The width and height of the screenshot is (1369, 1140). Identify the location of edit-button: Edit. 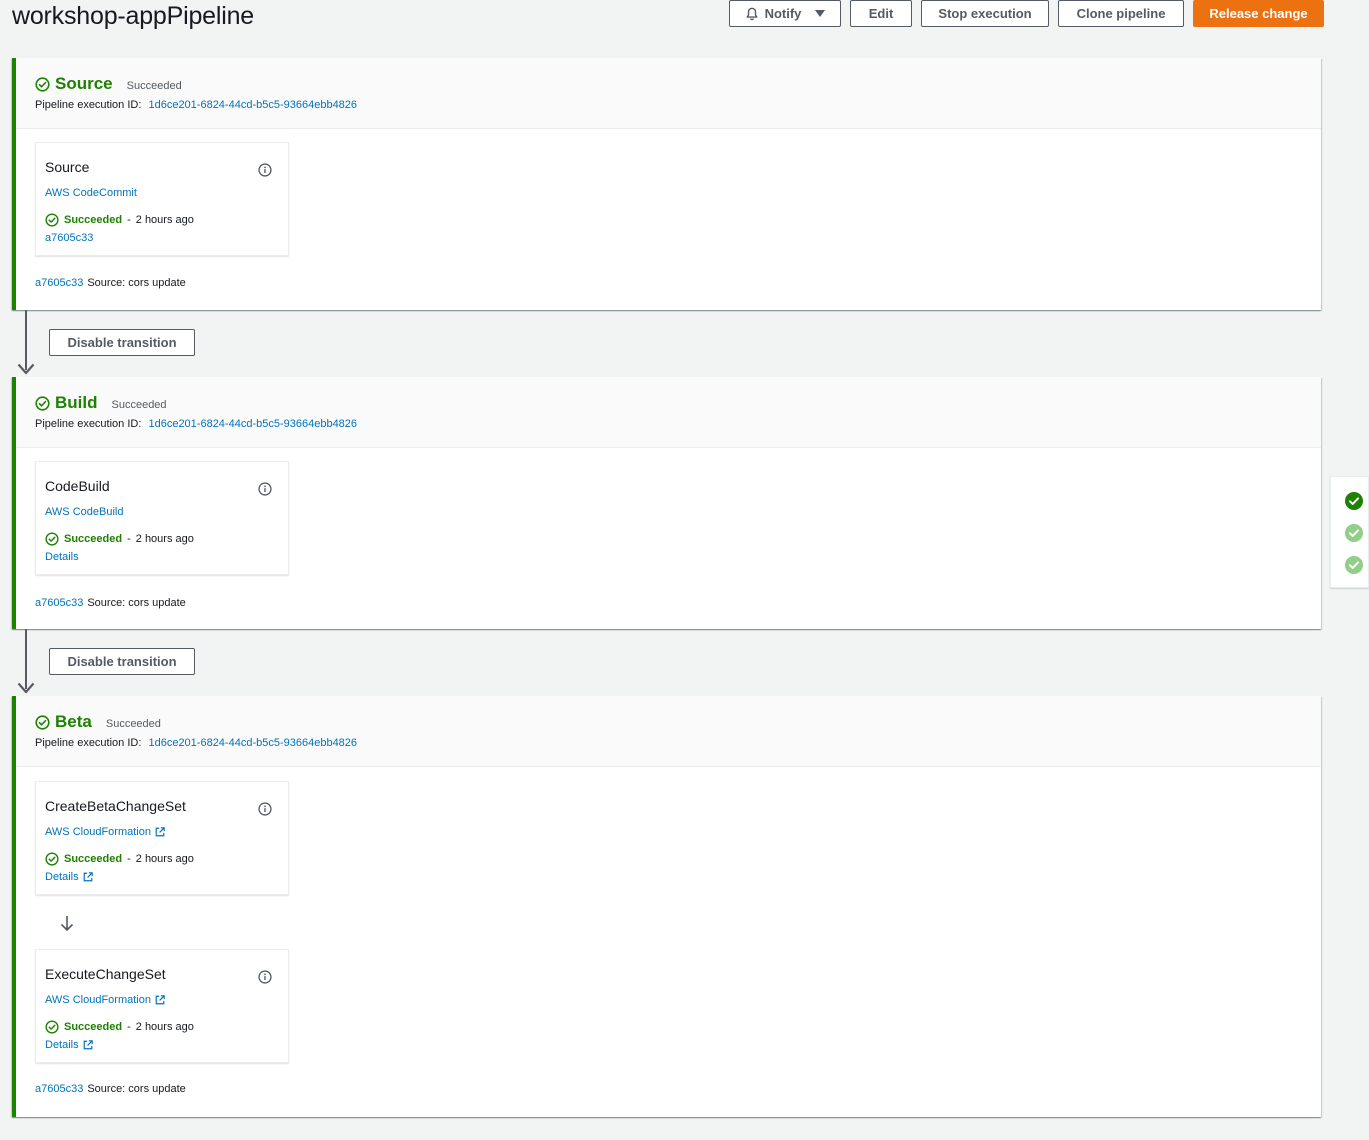
(881, 13).